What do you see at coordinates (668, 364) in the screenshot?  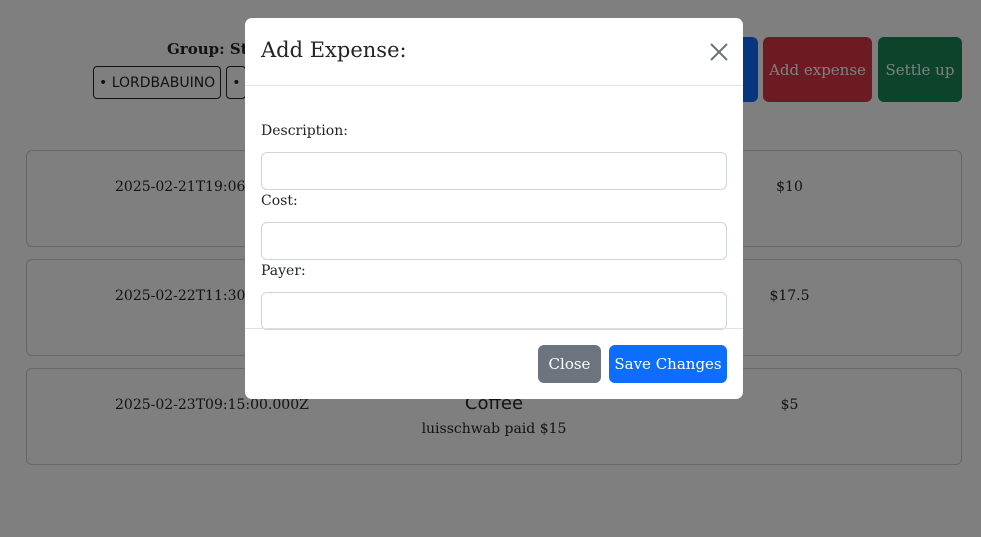 I see `save-changes-button: Save Changes` at bounding box center [668, 364].